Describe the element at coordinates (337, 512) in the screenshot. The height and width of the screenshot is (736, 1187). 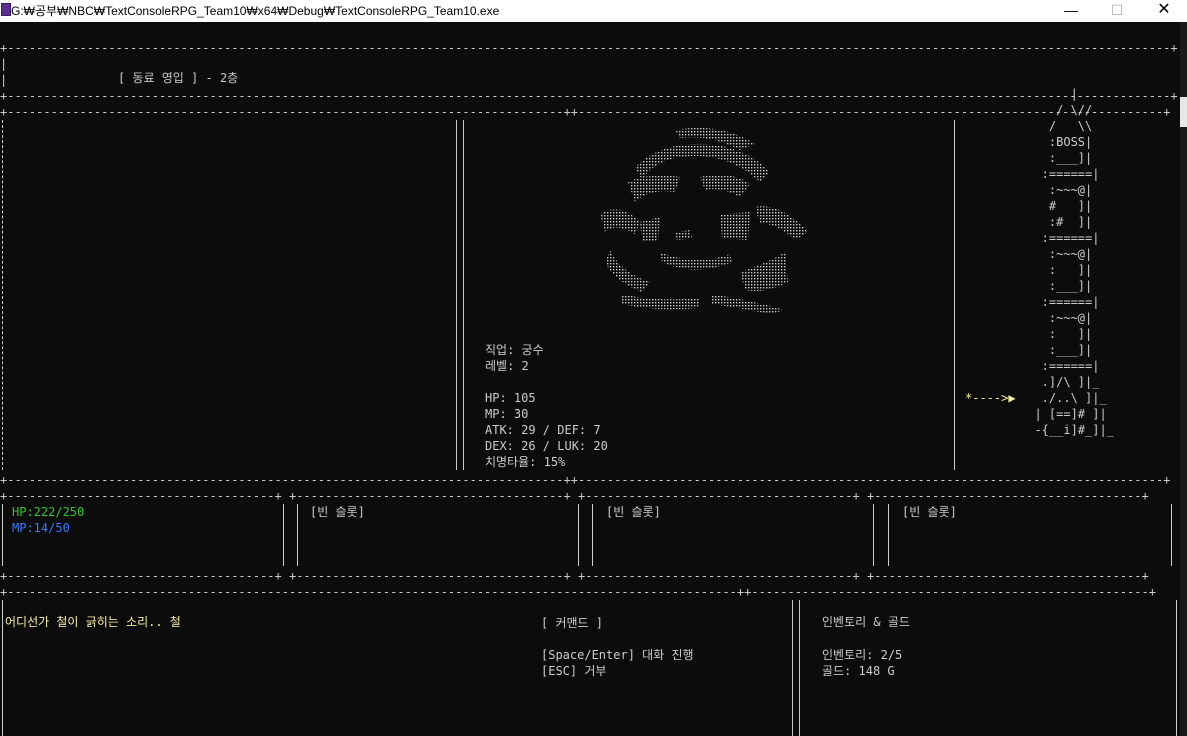
I see `party-slot-1: [빈 슬롯]` at that location.